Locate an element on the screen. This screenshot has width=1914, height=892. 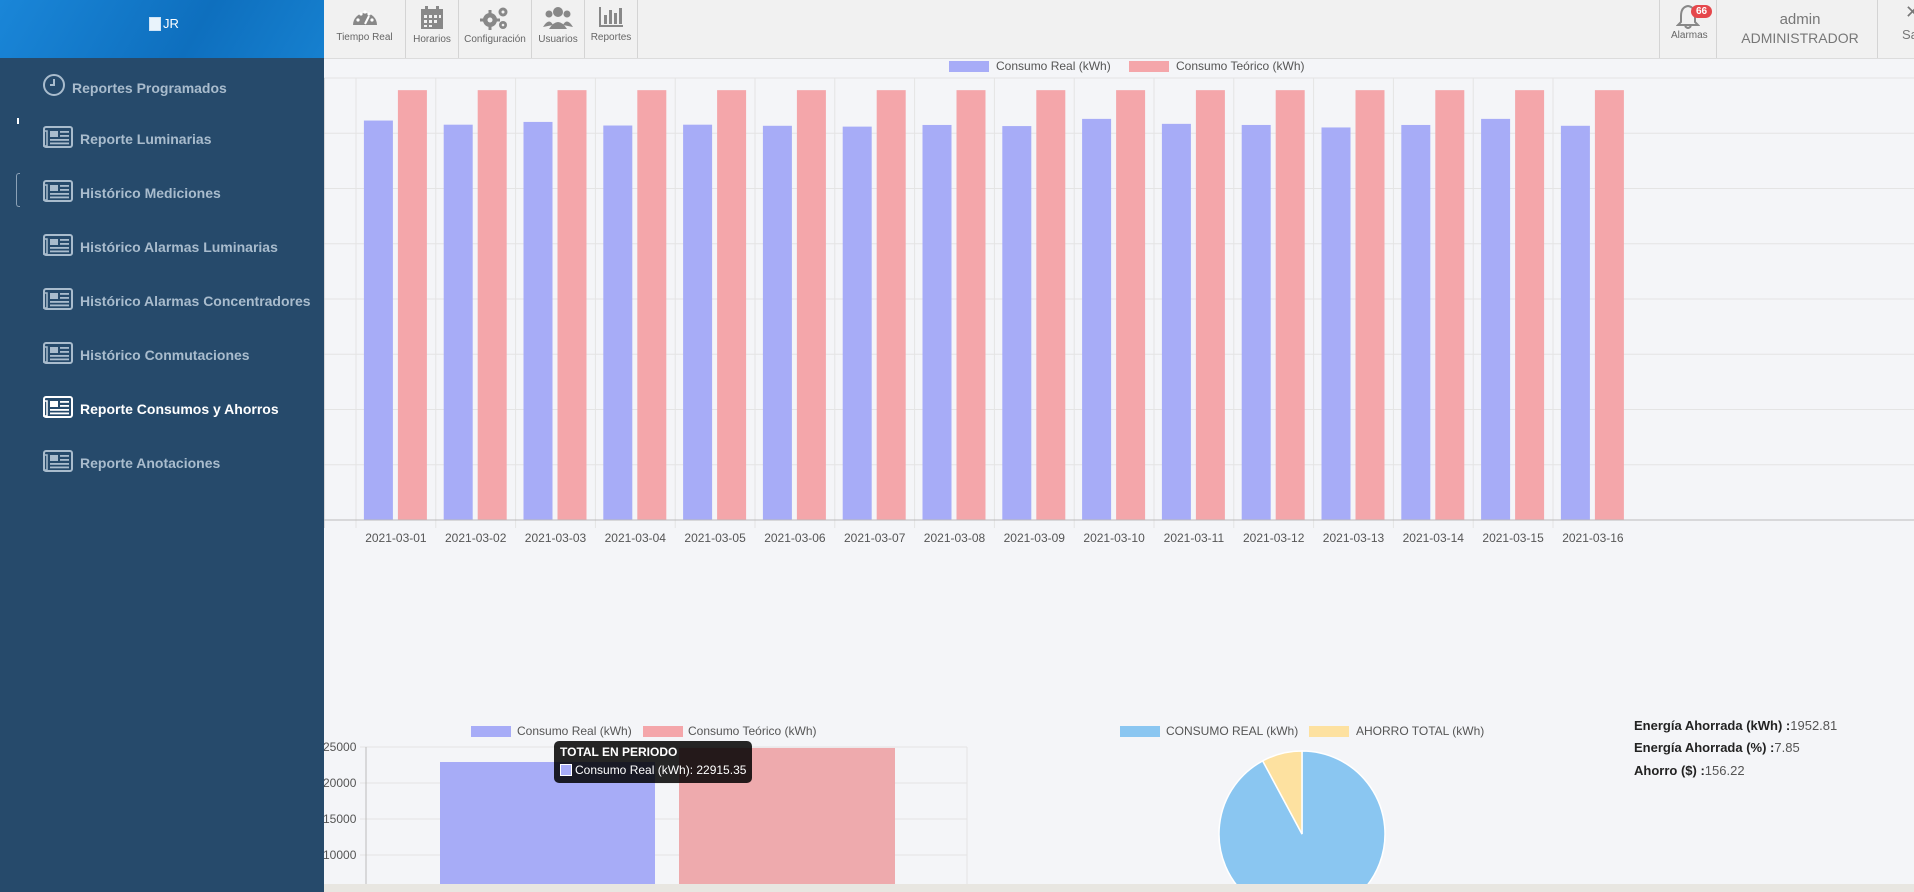
x-tick-label: 2021-03-11 is located at coordinates (1194, 538).